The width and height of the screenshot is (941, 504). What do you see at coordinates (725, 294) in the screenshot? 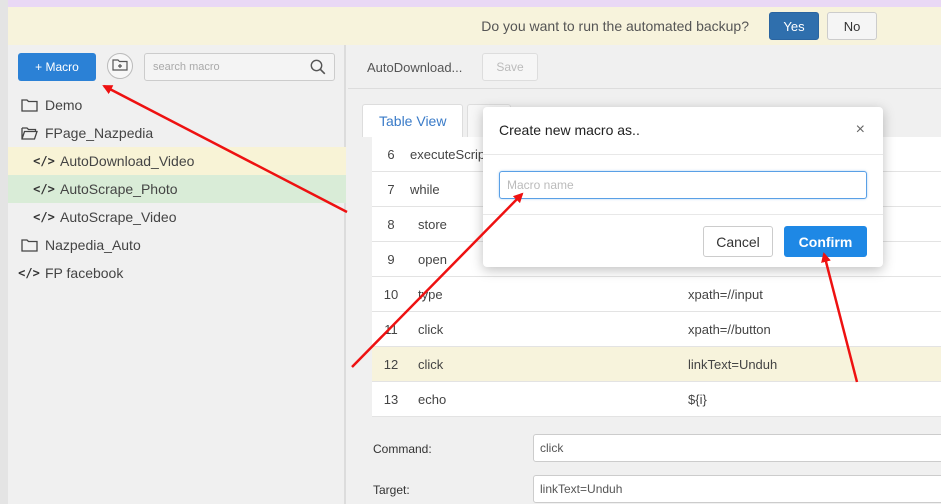
I see `row-target: xpath=//input` at bounding box center [725, 294].